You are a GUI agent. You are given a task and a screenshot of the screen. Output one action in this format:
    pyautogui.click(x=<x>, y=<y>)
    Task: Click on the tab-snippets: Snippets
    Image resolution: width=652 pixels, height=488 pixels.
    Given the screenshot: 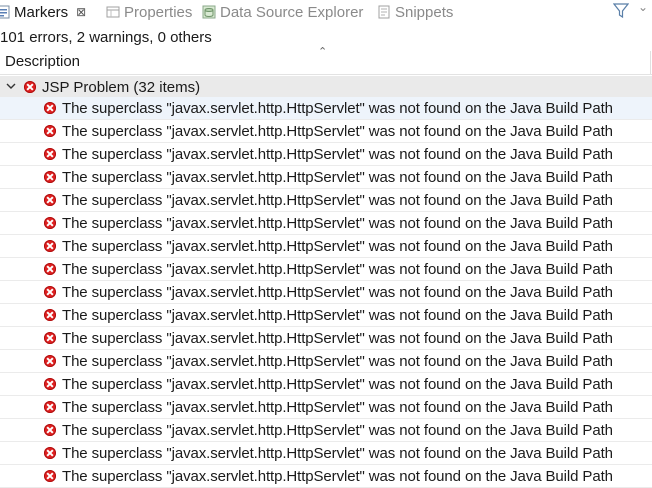 What is the action you would take?
    pyautogui.click(x=415, y=12)
    